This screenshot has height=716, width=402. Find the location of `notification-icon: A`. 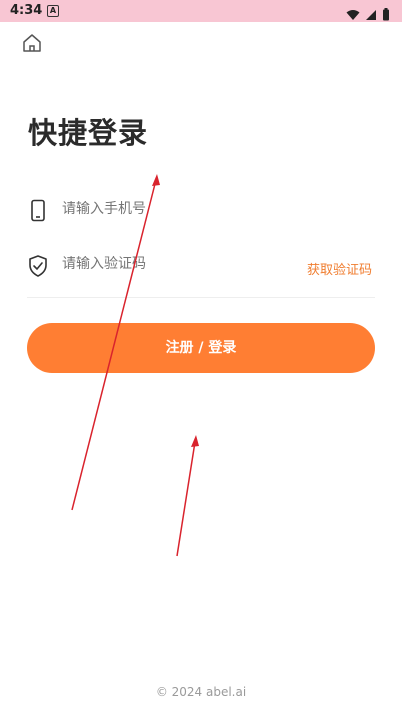

notification-icon: A is located at coordinates (53, 11).